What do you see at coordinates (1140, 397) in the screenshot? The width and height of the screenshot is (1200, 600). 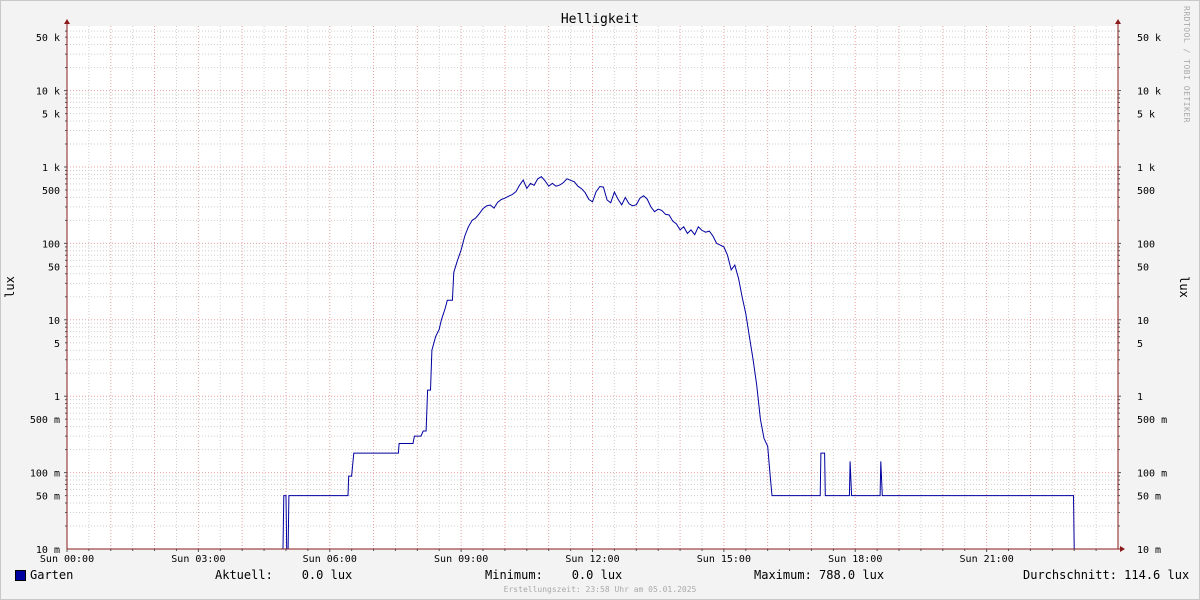 I see `y-tick-label-right: 1` at bounding box center [1140, 397].